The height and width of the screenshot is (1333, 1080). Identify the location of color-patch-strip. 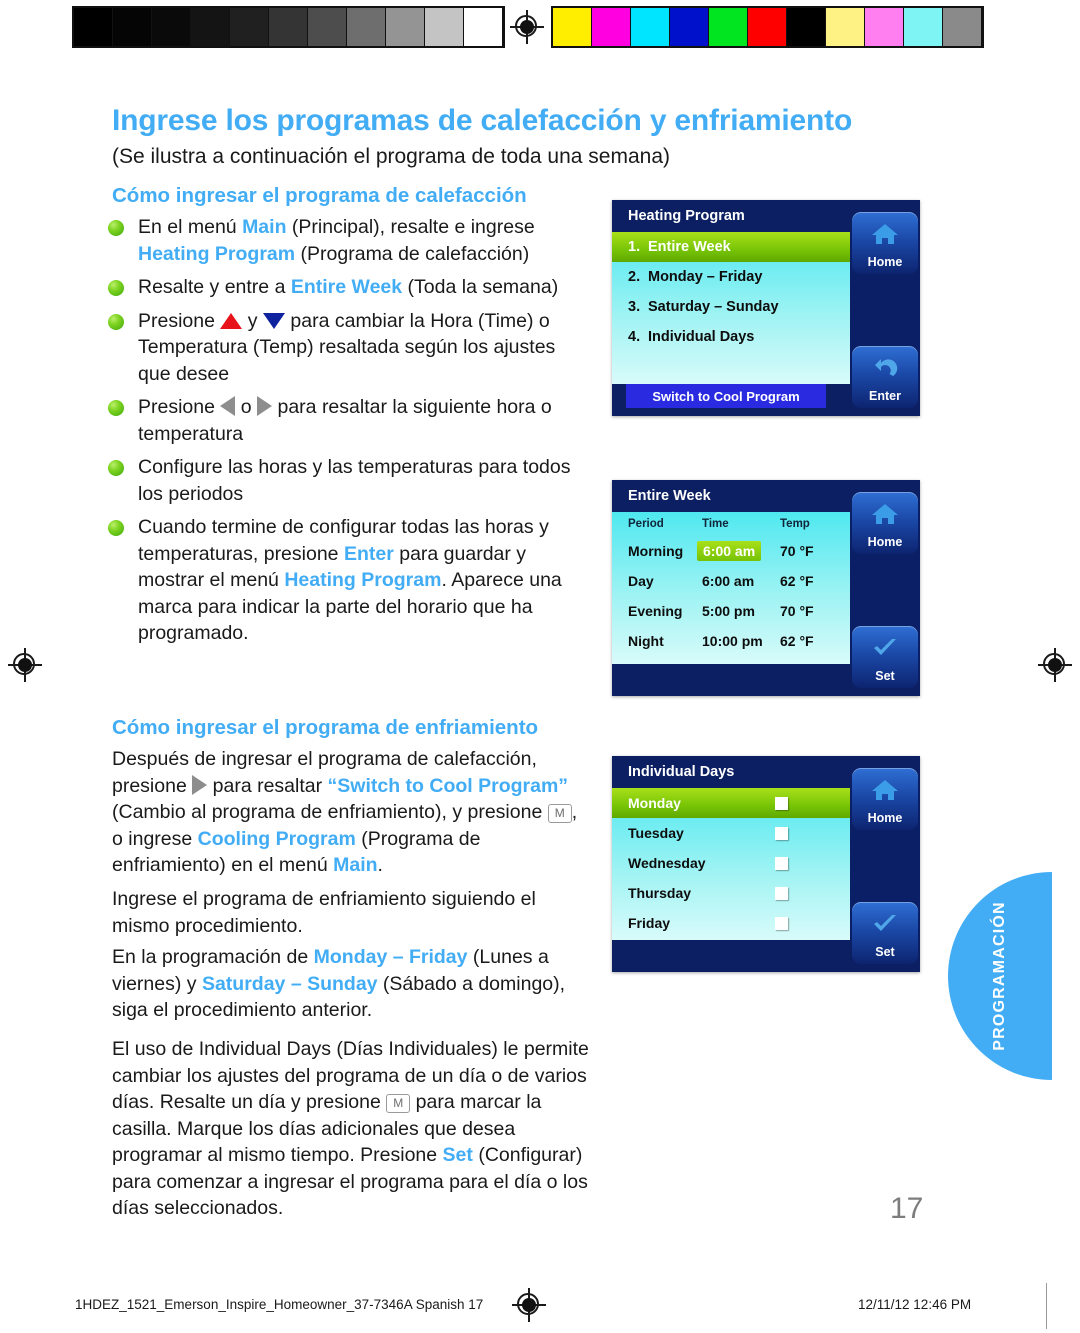
(767, 27).